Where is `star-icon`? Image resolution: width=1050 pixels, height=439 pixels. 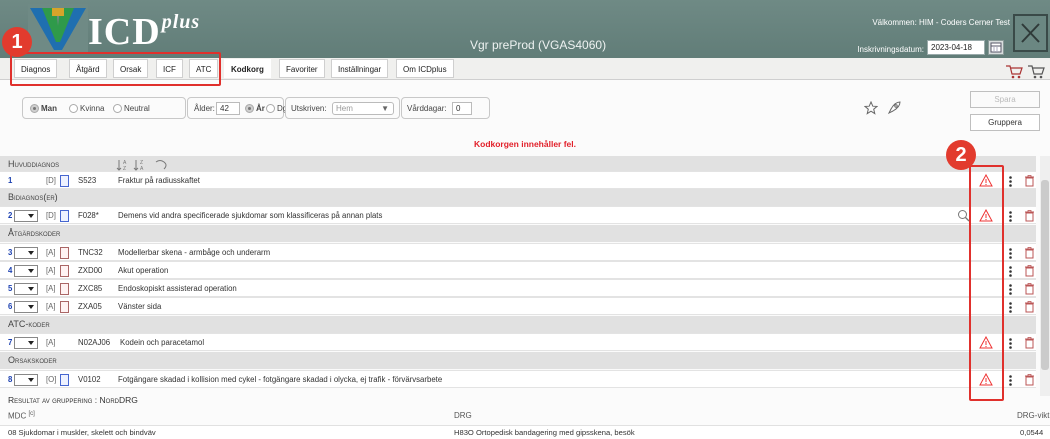
star-icon is located at coordinates (871, 108).